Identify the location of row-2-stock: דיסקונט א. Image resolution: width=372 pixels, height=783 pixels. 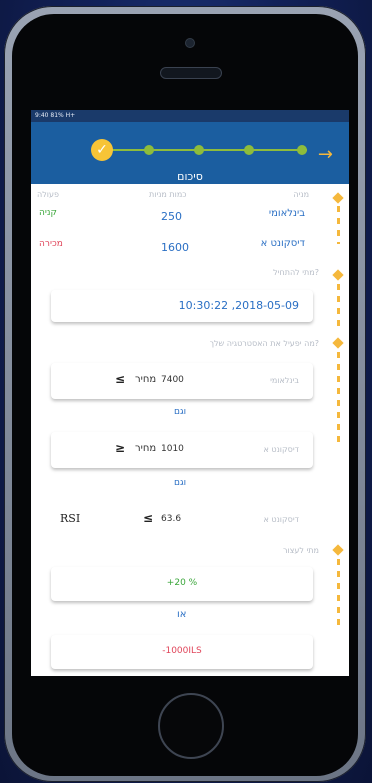
(282, 243).